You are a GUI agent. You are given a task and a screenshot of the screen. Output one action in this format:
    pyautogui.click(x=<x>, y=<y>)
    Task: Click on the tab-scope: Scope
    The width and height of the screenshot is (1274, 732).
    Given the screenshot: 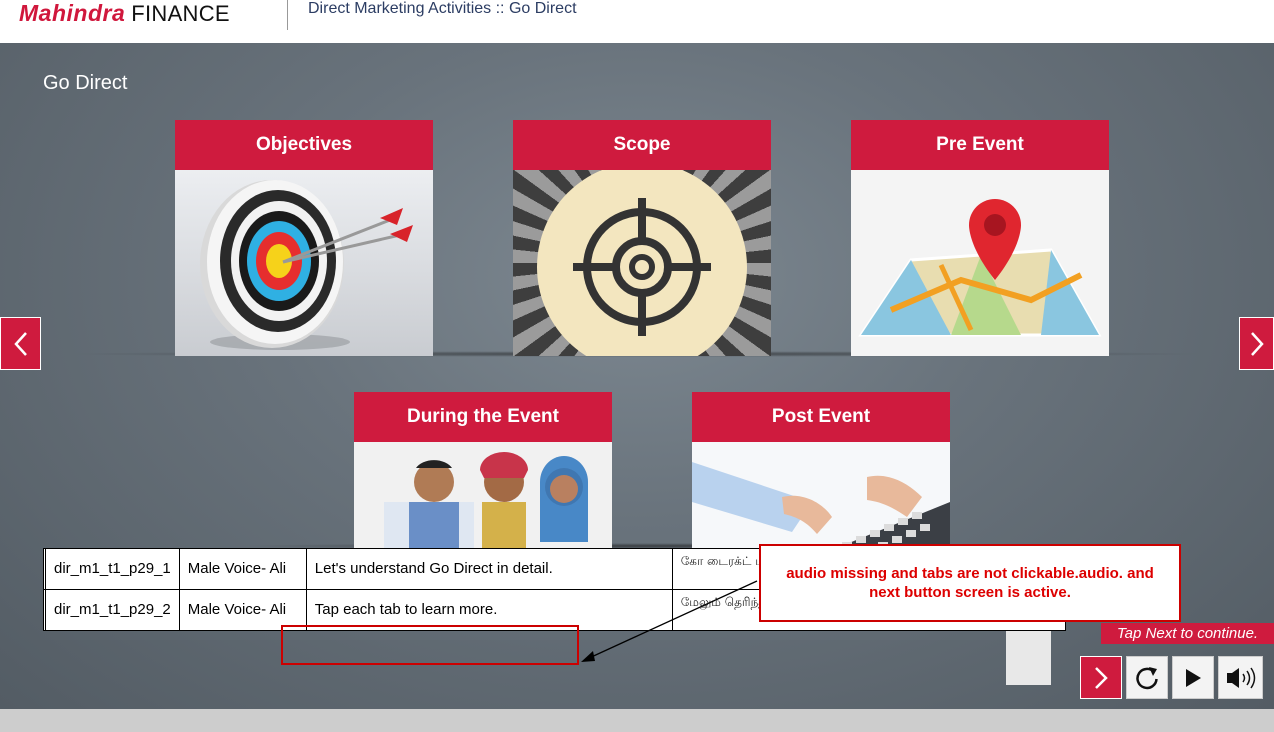 What is the action you would take?
    pyautogui.click(x=642, y=238)
    